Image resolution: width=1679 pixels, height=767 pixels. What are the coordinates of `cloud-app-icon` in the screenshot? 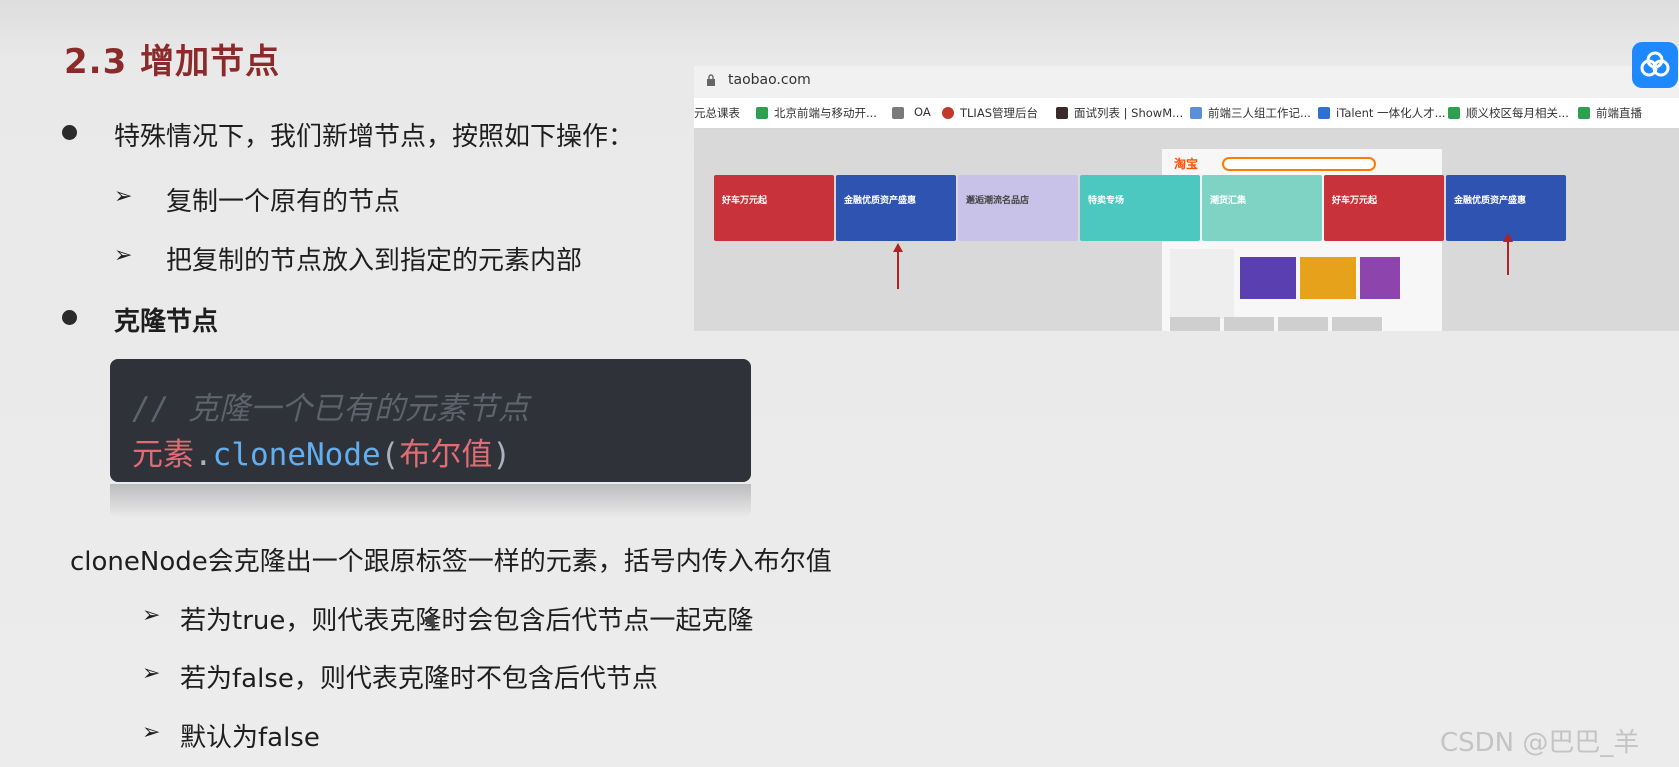 It's located at (1655, 65).